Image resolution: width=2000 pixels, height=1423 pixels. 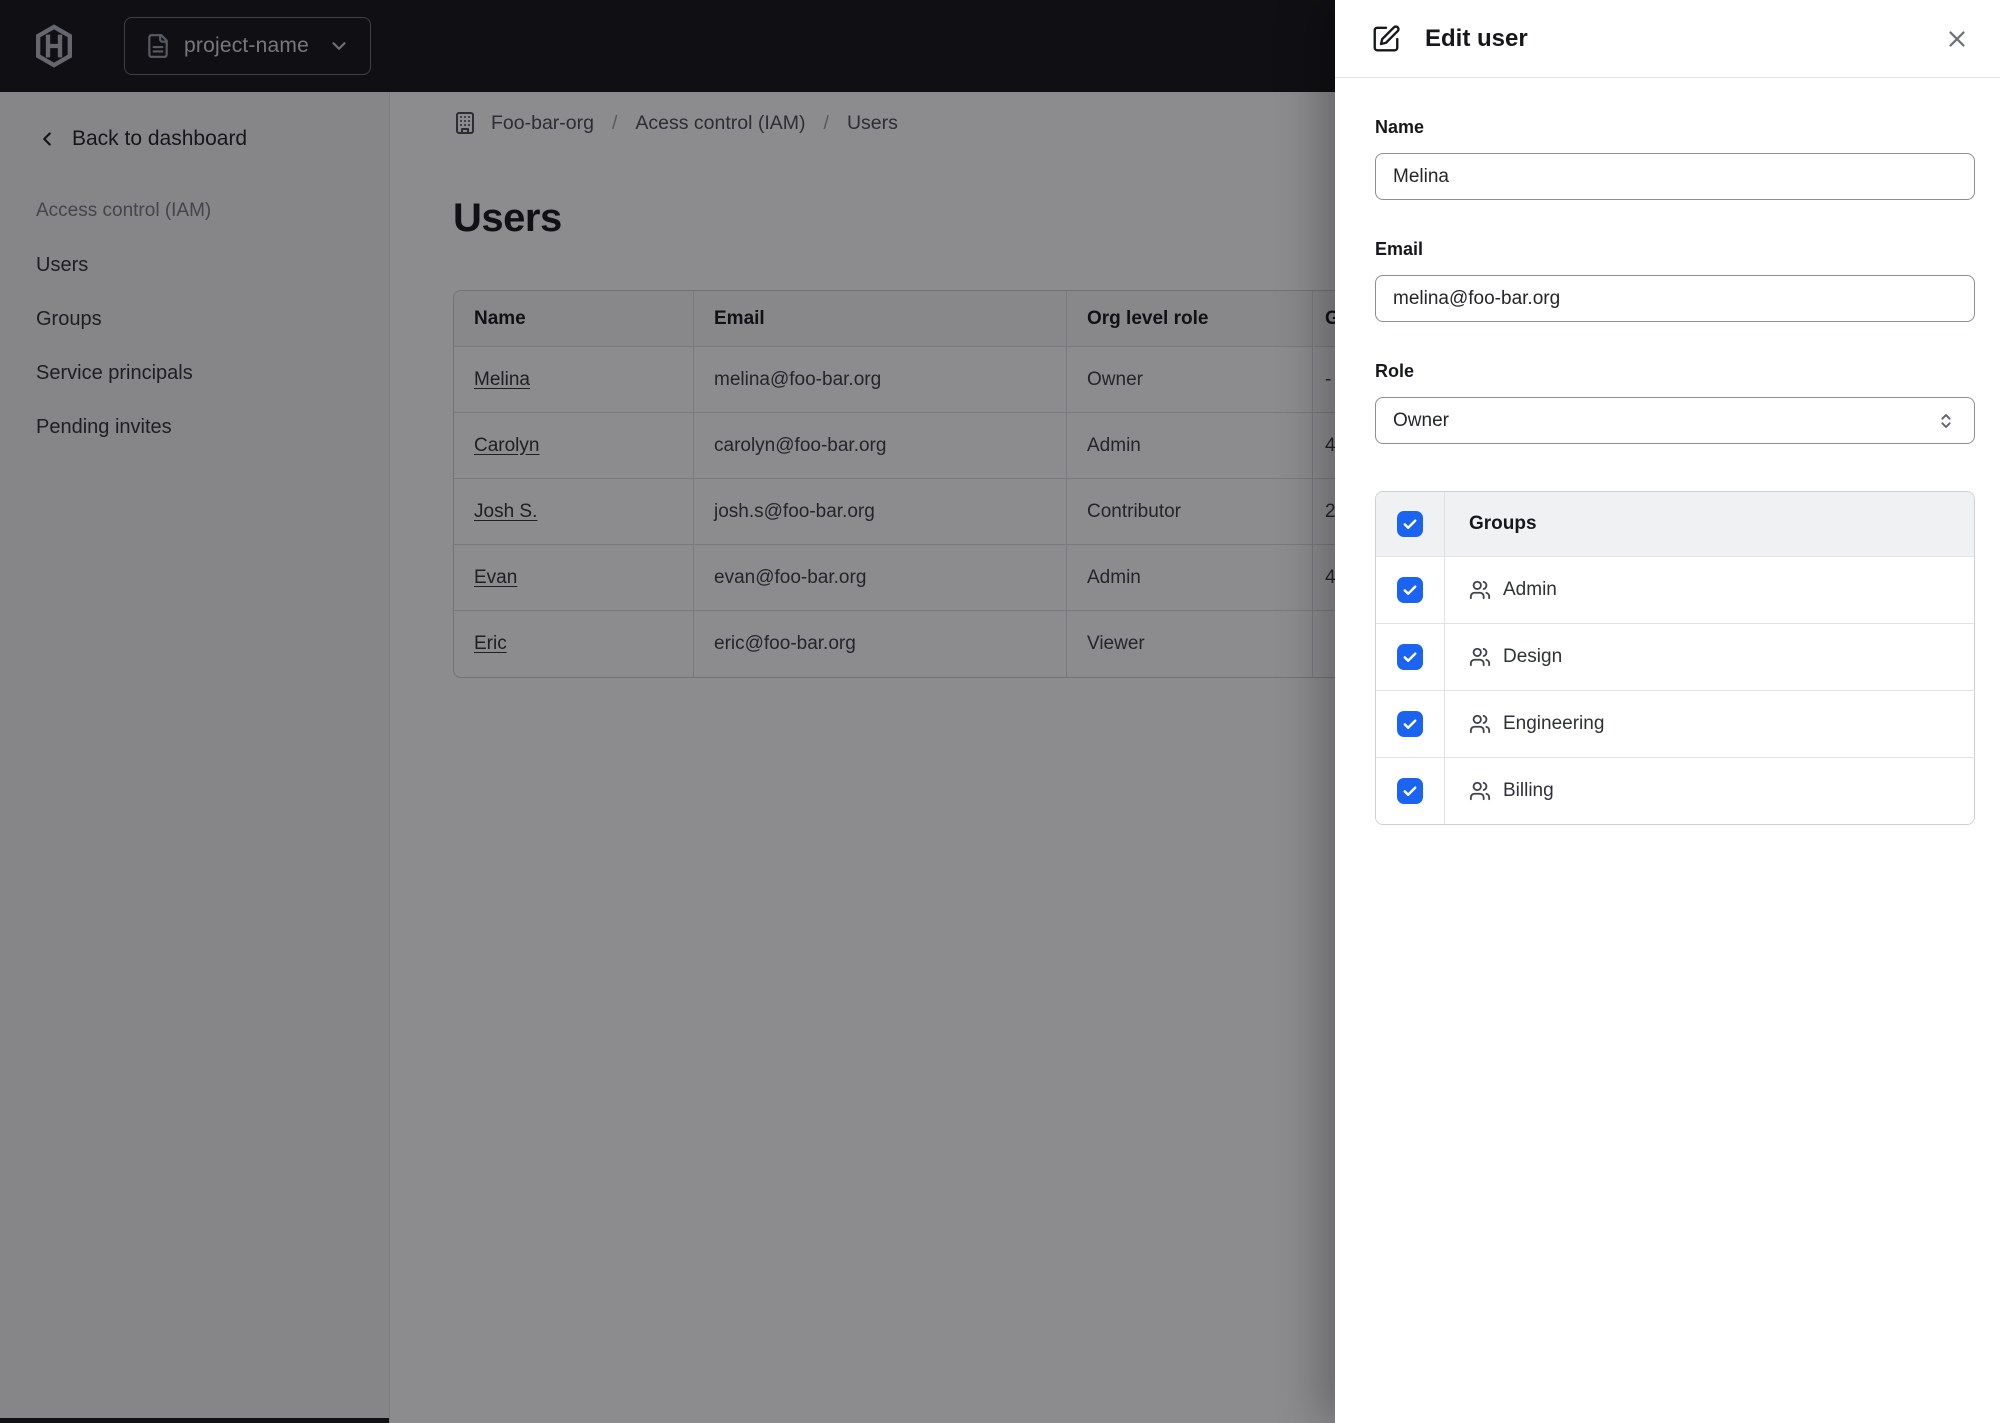 I want to click on group-label: Admin, so click(x=1530, y=589).